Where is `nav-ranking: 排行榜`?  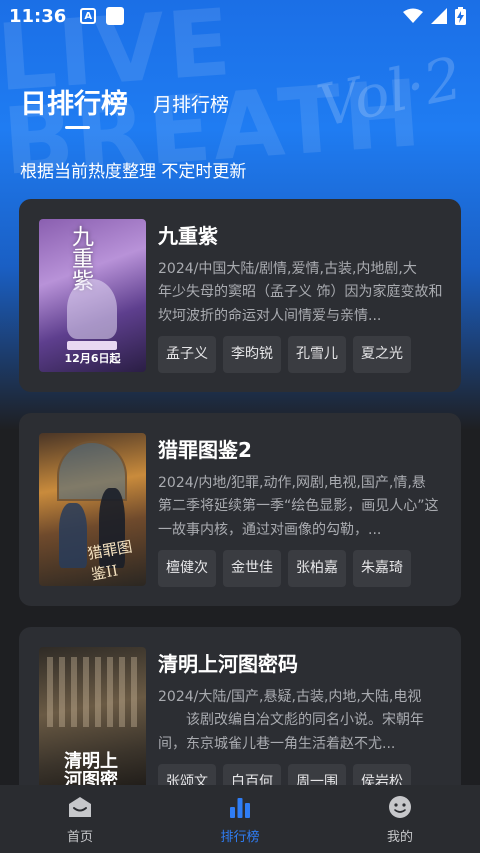 nav-ranking: 排行榜 is located at coordinates (240, 819).